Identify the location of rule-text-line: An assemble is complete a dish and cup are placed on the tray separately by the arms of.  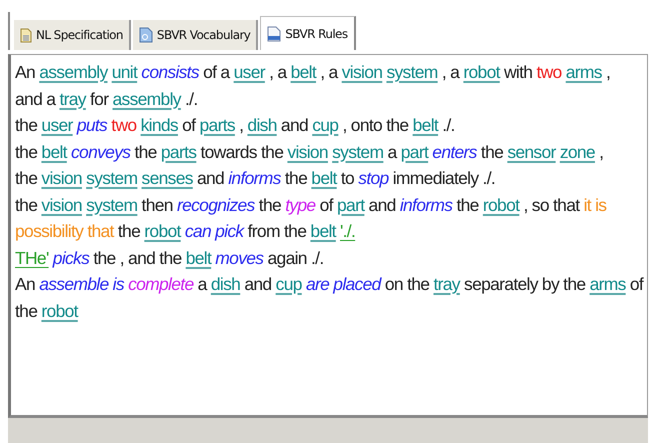
(329, 284).